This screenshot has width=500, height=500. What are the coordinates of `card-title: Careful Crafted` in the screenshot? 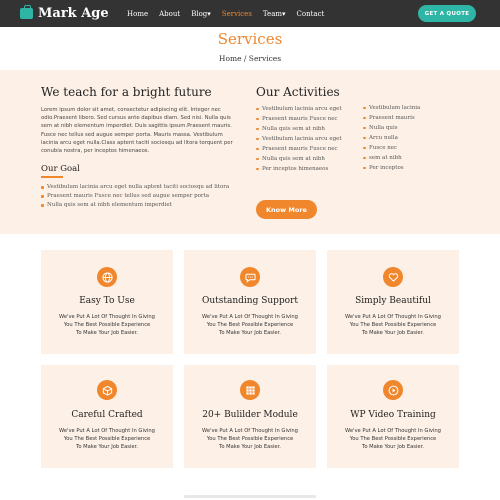 It's located at (107, 415).